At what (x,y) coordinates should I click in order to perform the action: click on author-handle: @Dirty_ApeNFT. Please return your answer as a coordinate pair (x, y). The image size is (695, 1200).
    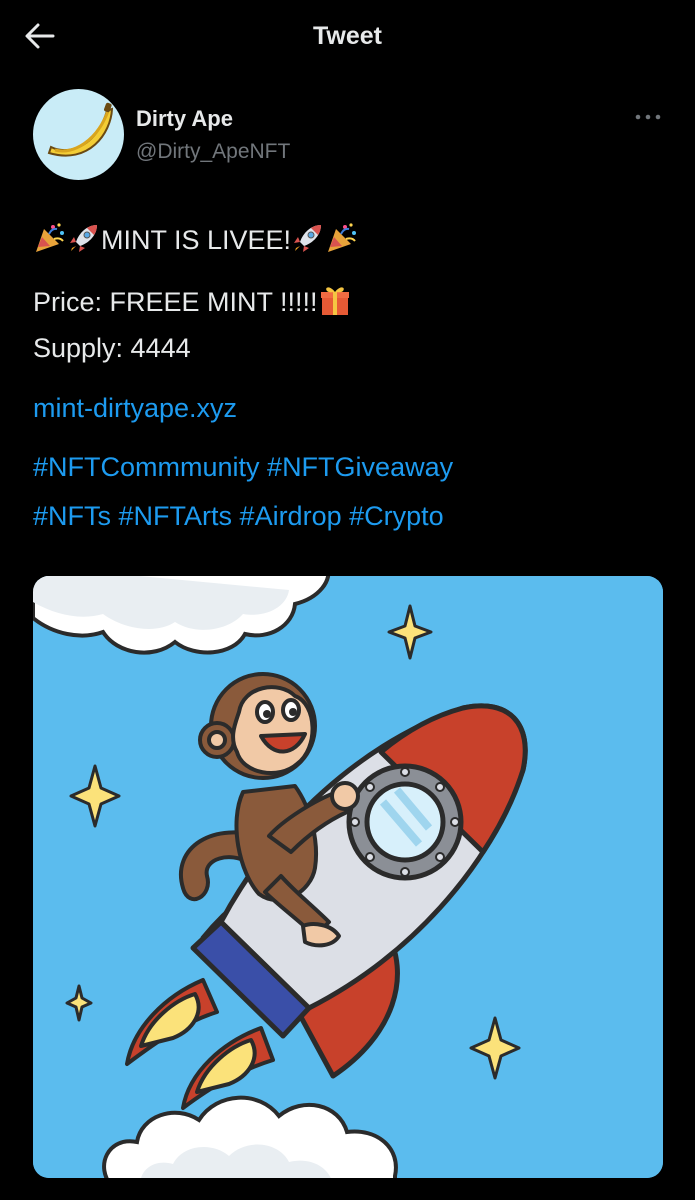
    Looking at the image, I should click on (213, 152).